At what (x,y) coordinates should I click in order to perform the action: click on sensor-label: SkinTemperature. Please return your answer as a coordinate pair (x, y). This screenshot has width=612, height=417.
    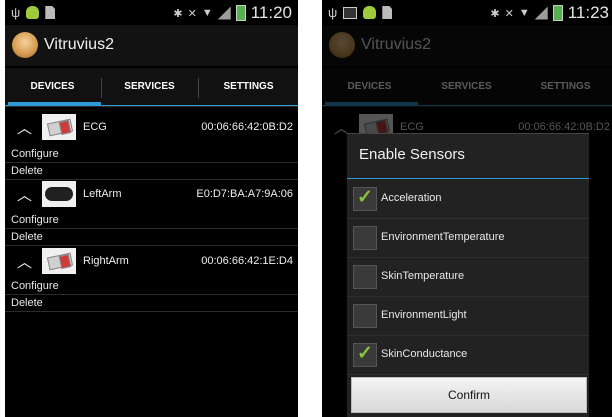
    Looking at the image, I should click on (423, 276).